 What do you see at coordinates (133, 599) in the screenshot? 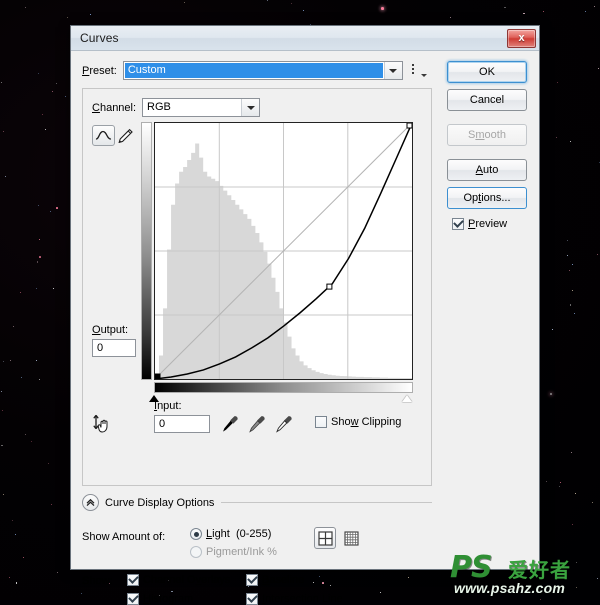
I see `histogram-checkbox` at bounding box center [133, 599].